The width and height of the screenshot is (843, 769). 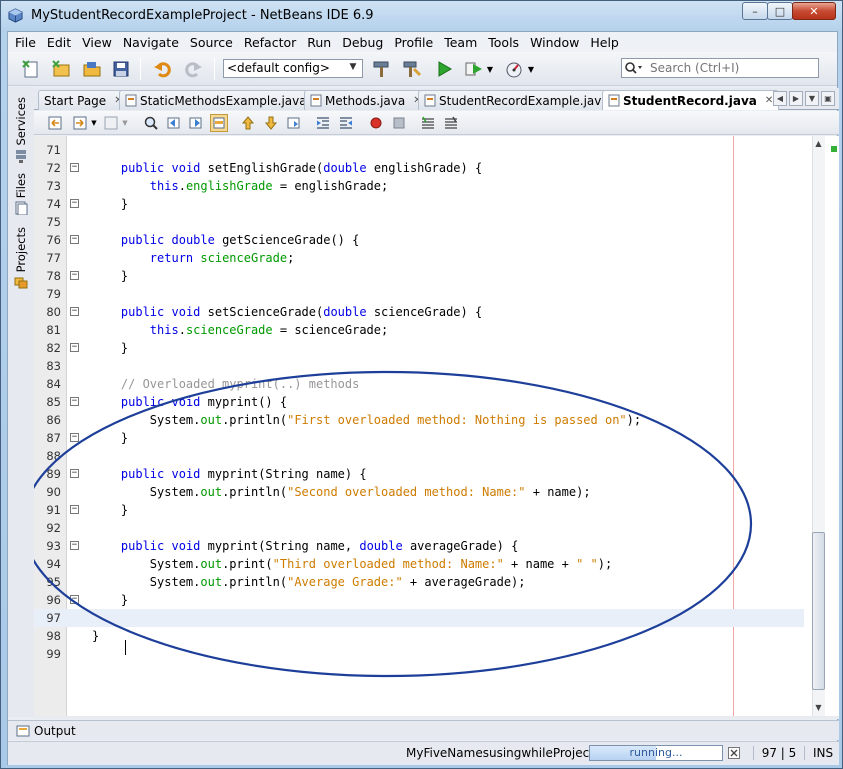 What do you see at coordinates (814, 11) in the screenshot?
I see `close-window-button: ✕` at bounding box center [814, 11].